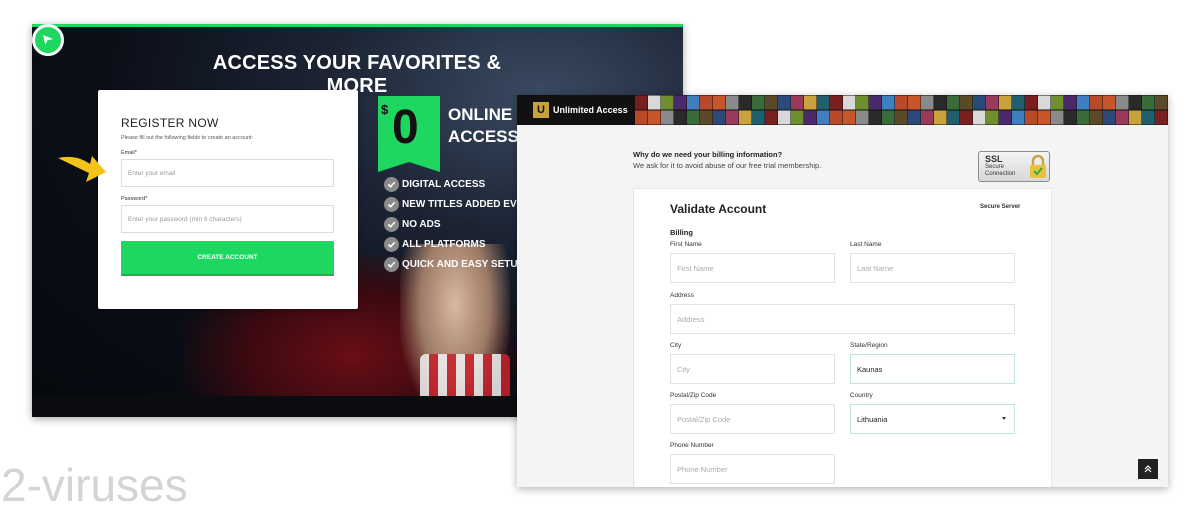 The image size is (1200, 514). Describe the element at coordinates (752, 419) in the screenshot. I see `postal-input: Postal/Zip Code` at that location.